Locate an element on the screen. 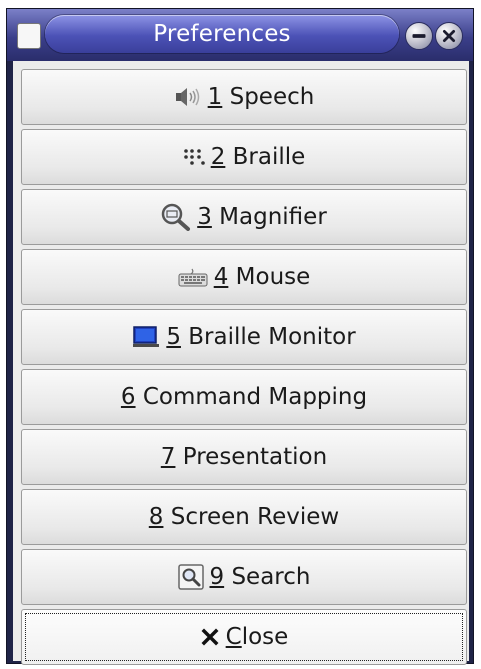 The width and height of the screenshot is (481, 669). command-mapping-button: 6 Command Mapping is located at coordinates (244, 397).